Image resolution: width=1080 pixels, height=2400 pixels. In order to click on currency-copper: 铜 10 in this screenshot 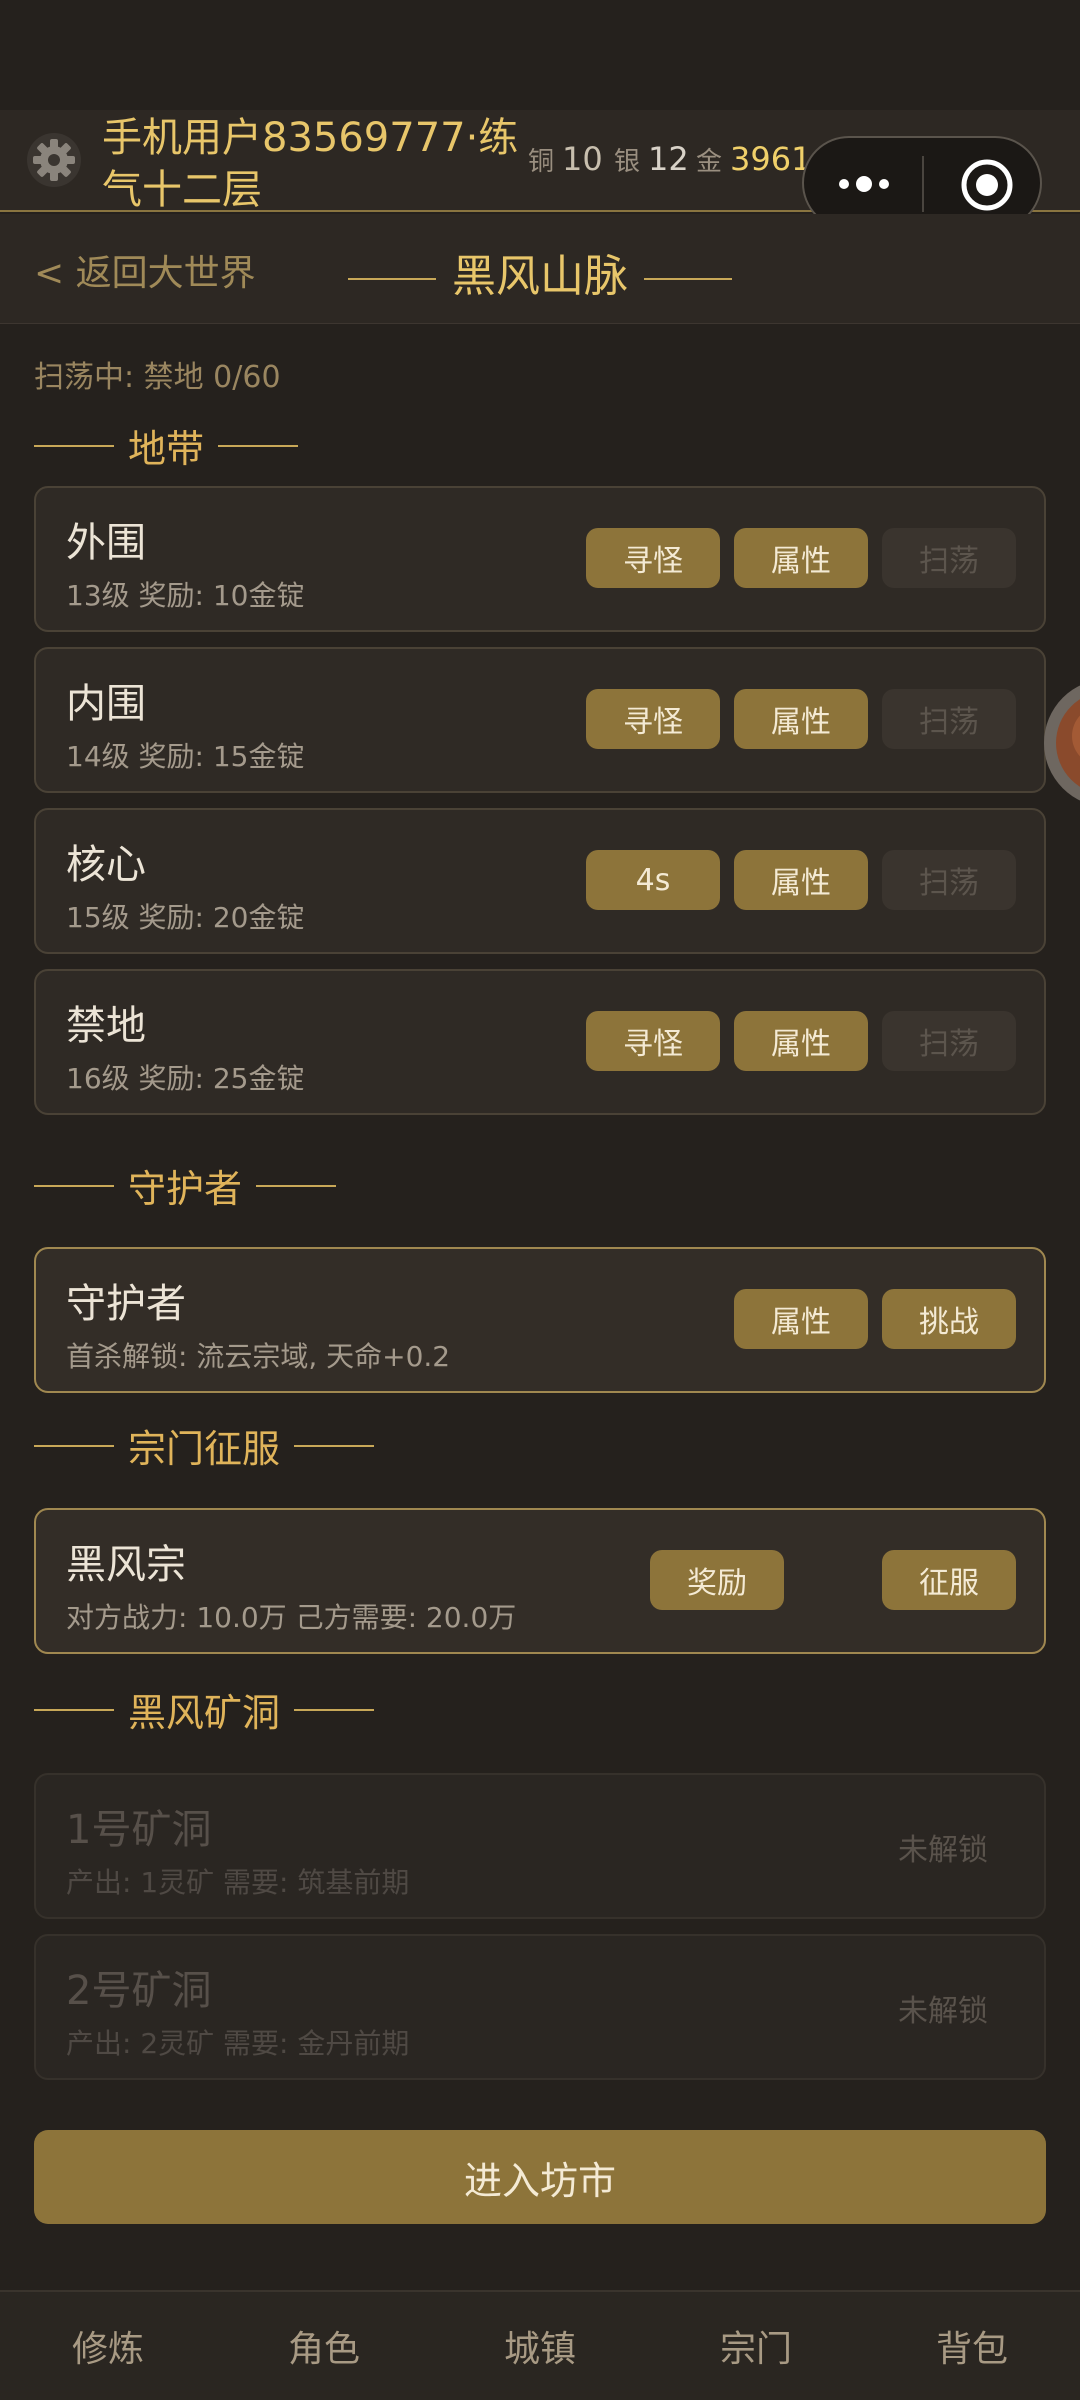, I will do `click(565, 160)`.